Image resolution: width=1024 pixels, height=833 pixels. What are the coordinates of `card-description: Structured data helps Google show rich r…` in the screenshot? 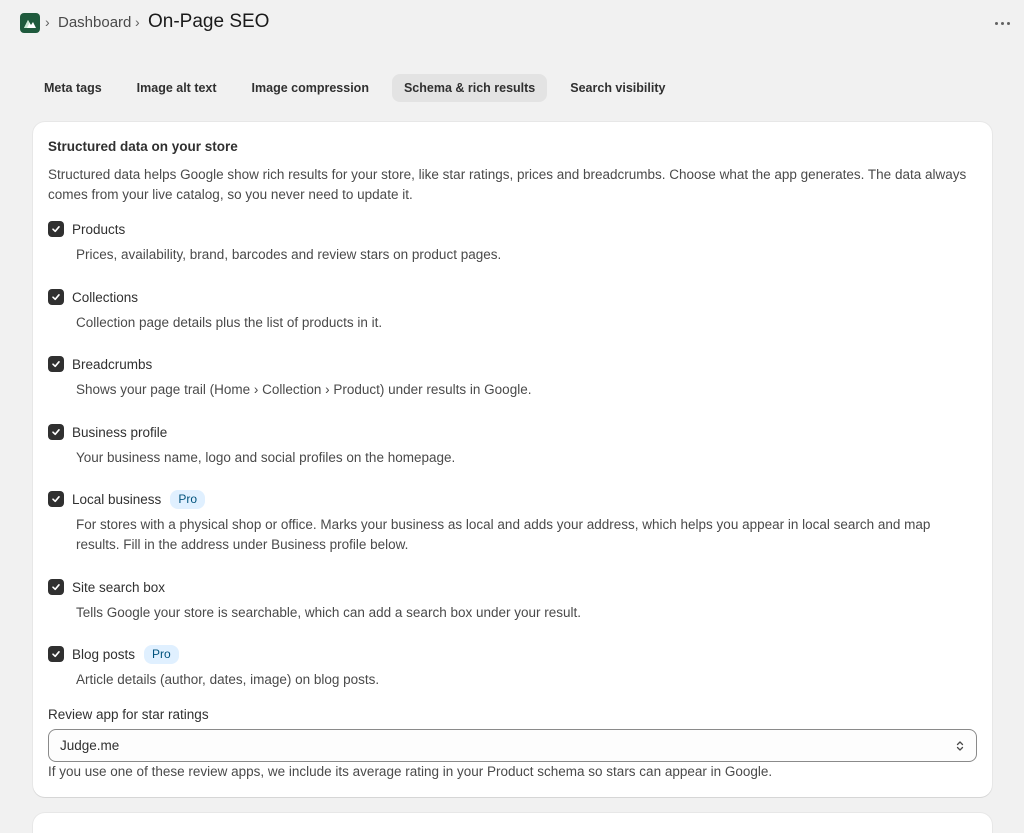 It's located at (507, 184).